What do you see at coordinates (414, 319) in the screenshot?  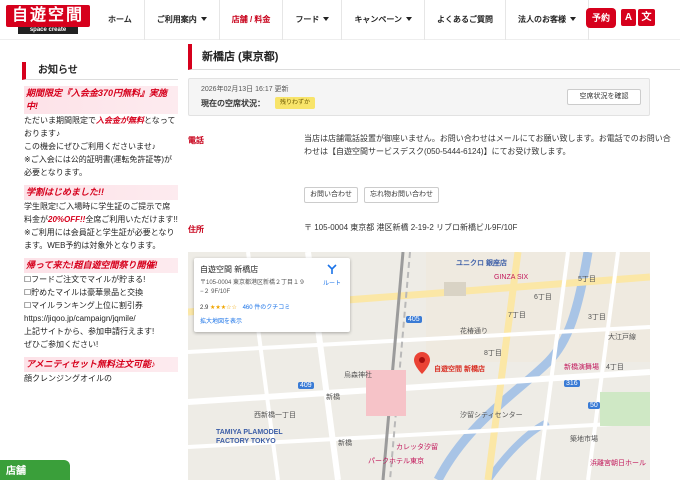 I see `map-road-405: 405` at bounding box center [414, 319].